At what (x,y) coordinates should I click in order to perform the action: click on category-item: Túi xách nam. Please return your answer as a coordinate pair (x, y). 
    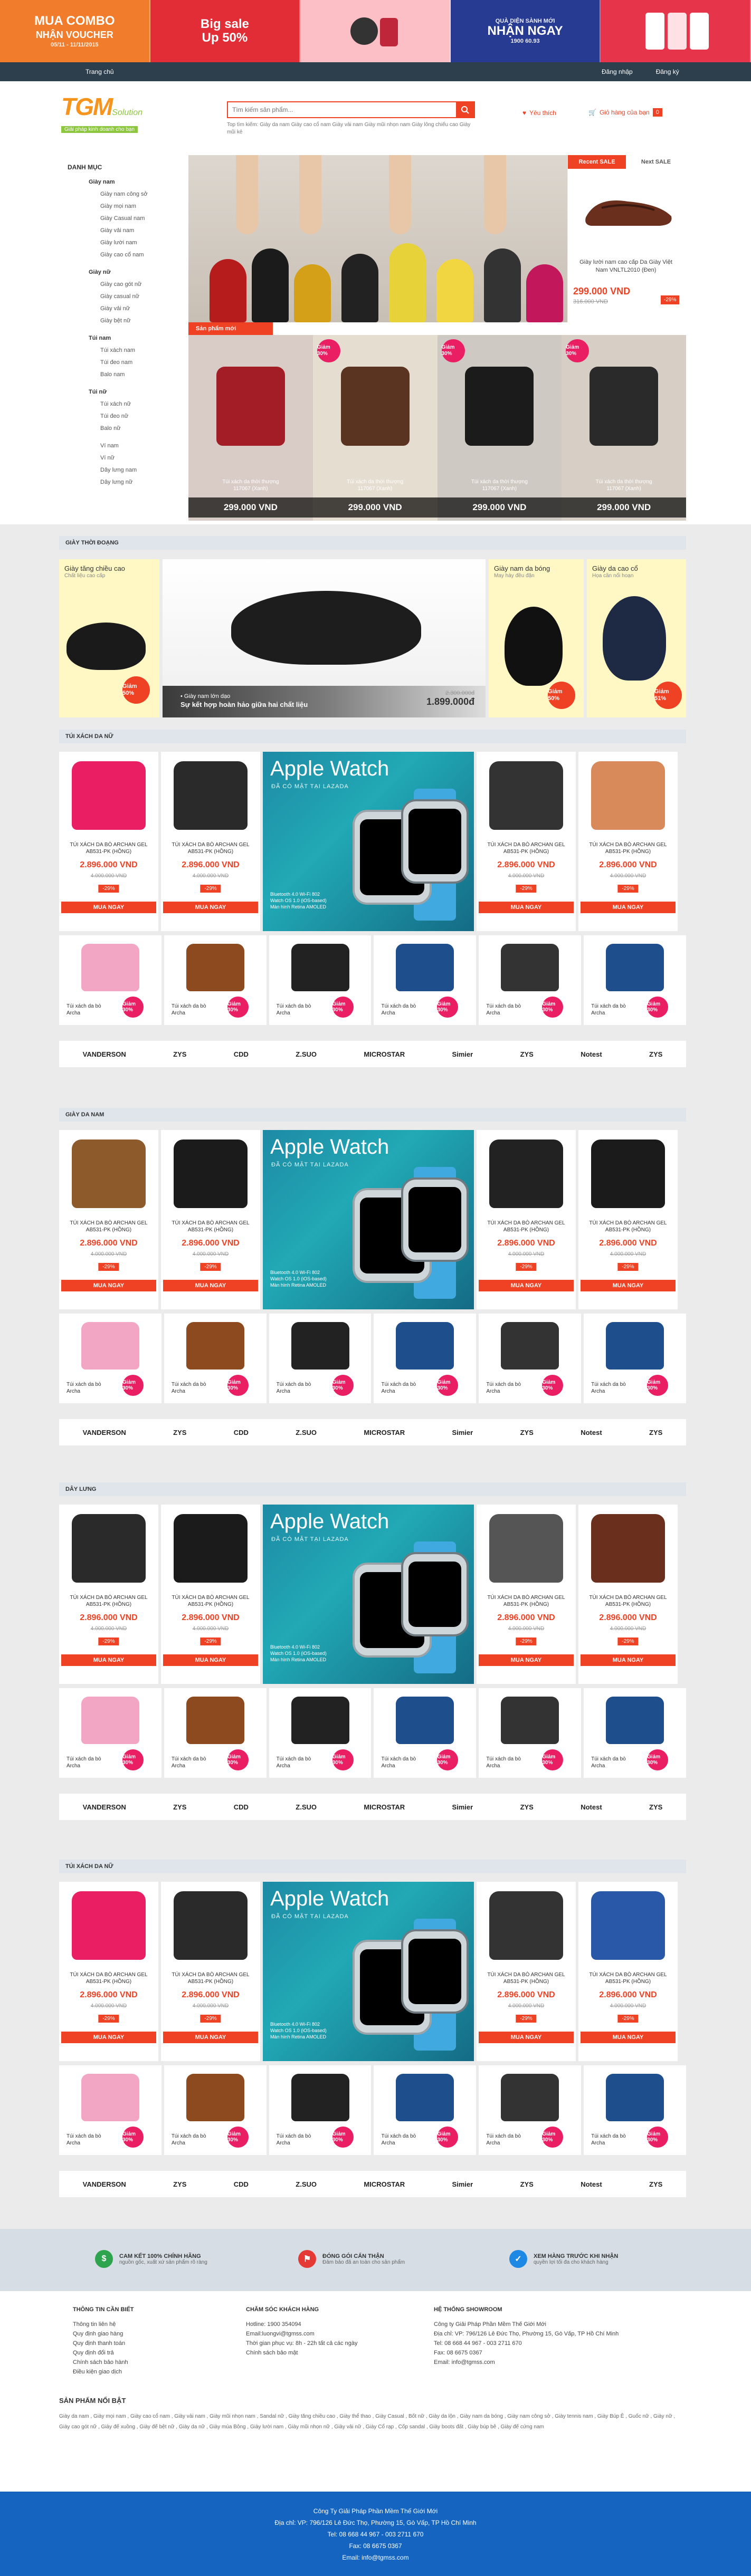
    Looking at the image, I should click on (126, 350).